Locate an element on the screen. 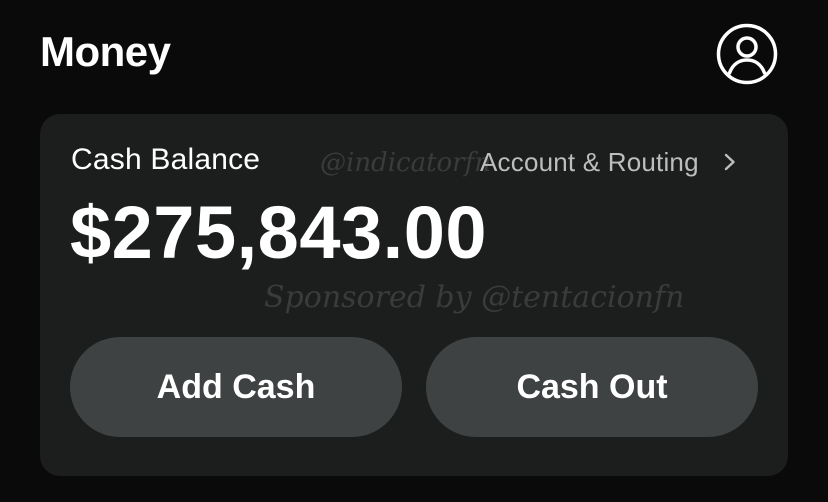 This screenshot has width=828, height=502. balance-amount: $275,843.00 is located at coordinates (279, 232).